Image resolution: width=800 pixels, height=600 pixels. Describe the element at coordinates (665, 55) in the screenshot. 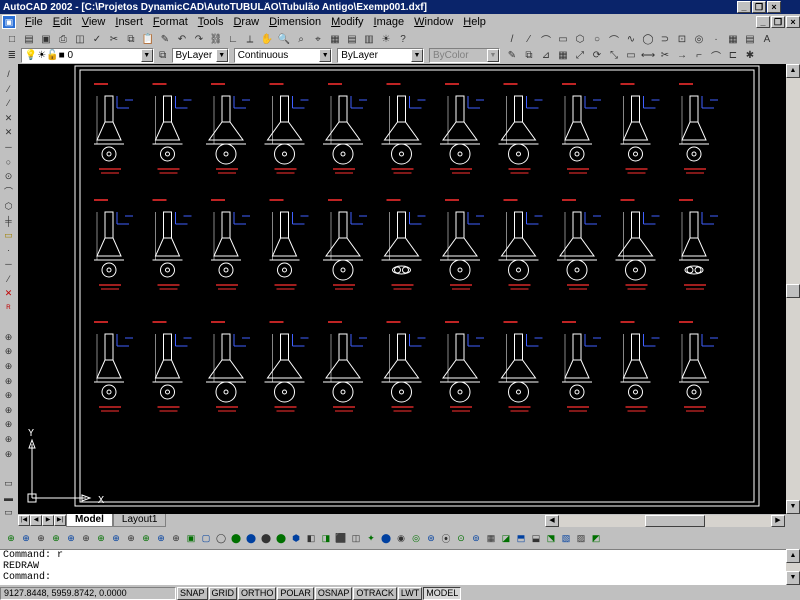

I see `tb-modify-top-tool-icon: ✂` at that location.